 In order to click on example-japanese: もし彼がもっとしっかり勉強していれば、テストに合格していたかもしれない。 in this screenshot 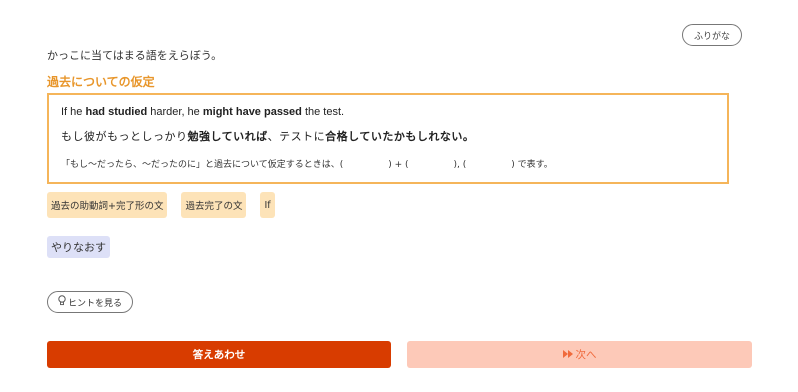, I will do `click(267, 136)`.